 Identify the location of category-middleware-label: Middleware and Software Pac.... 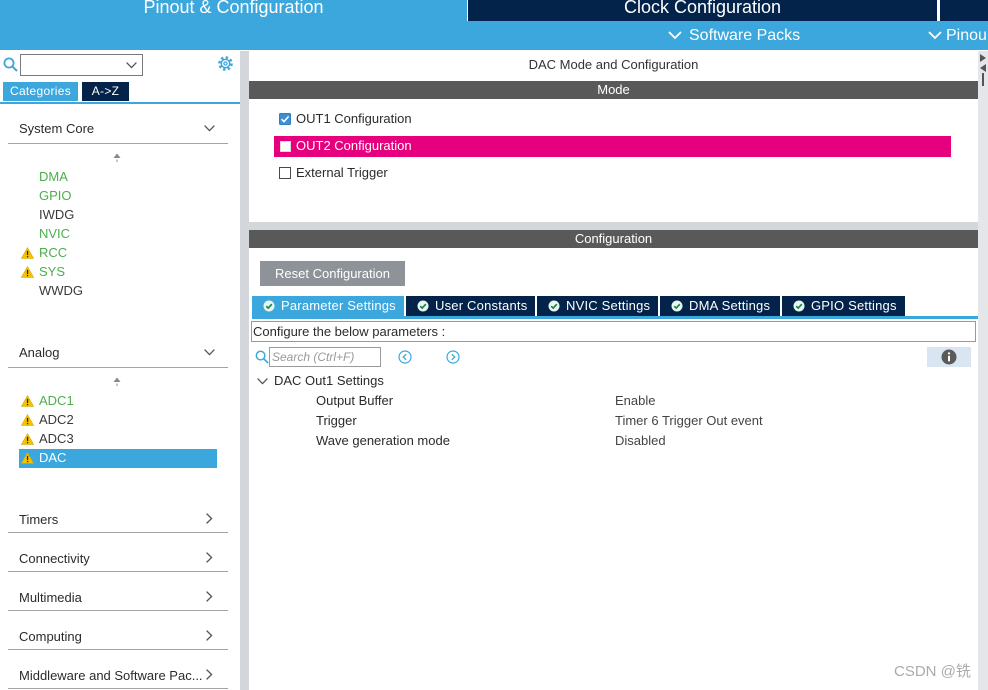
(111, 675).